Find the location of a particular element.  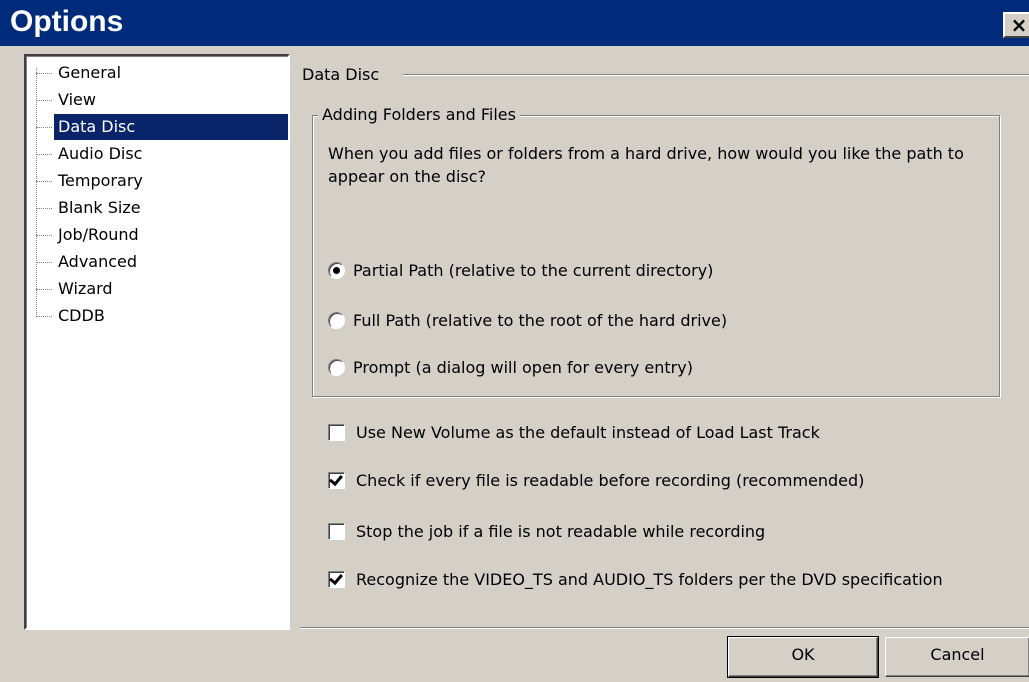

tree-item-label: Advanced is located at coordinates (98, 261).